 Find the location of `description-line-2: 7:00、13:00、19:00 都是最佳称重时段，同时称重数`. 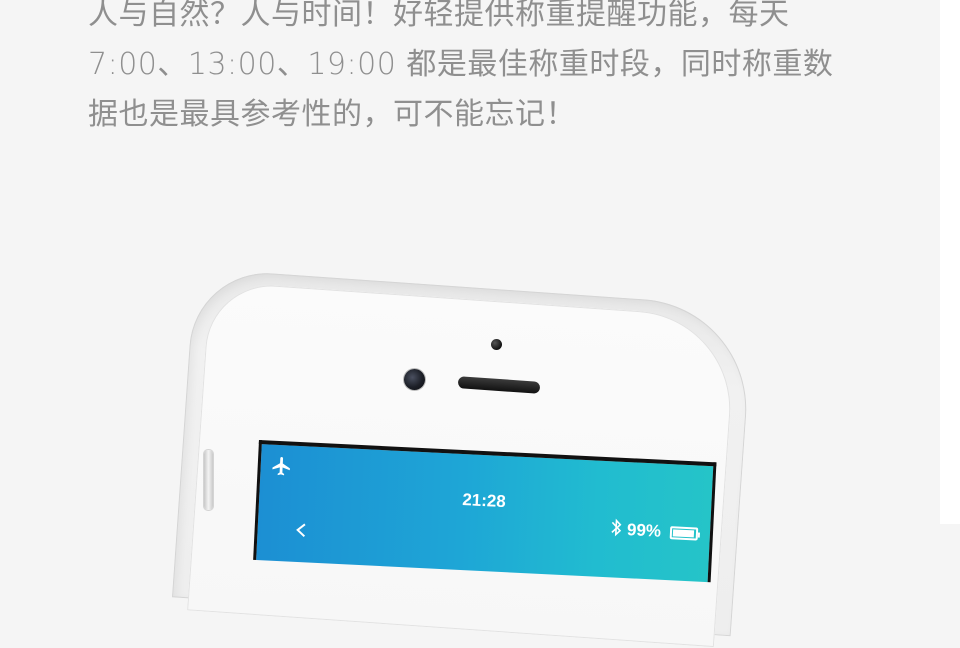

description-line-2: 7:00、13:00、19:00 都是最佳称重时段，同时称重数 is located at coordinates (461, 64).